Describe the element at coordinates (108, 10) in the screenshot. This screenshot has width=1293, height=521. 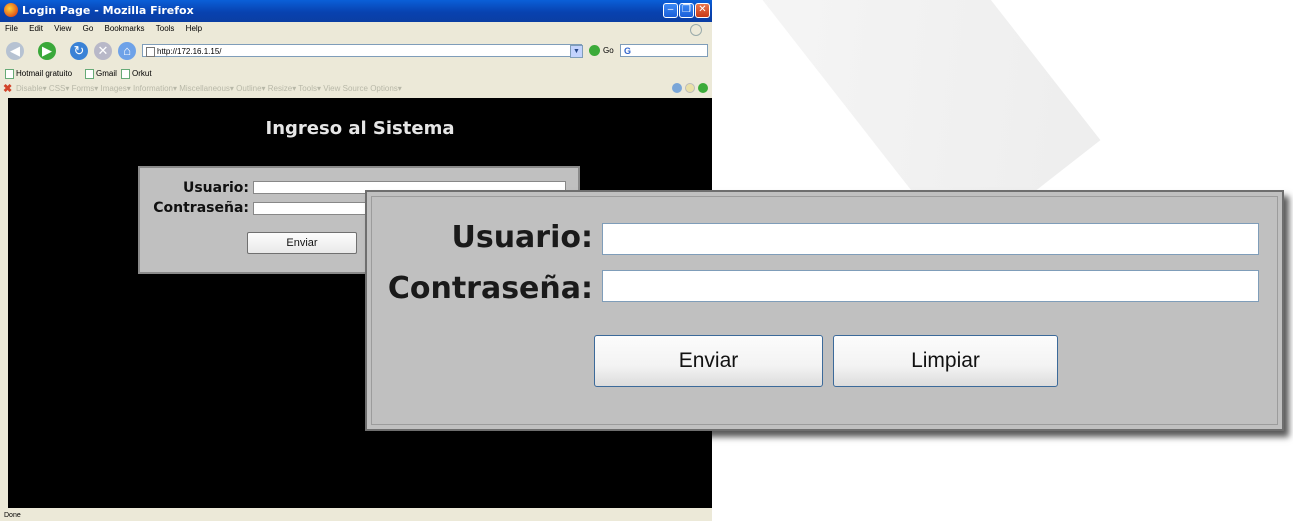
I see `window-title: Login Page - Mozilla Firefox` at that location.